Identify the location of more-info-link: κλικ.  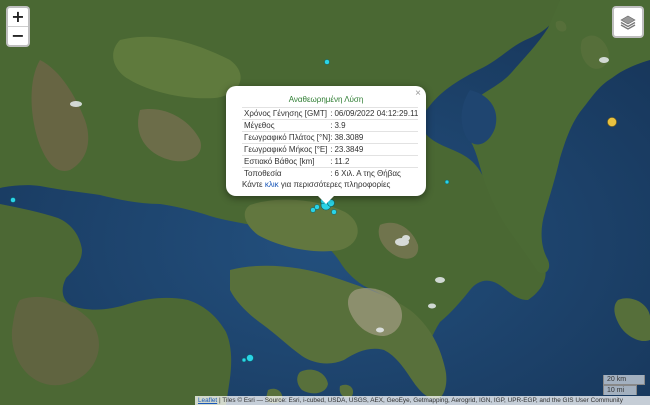
(272, 184).